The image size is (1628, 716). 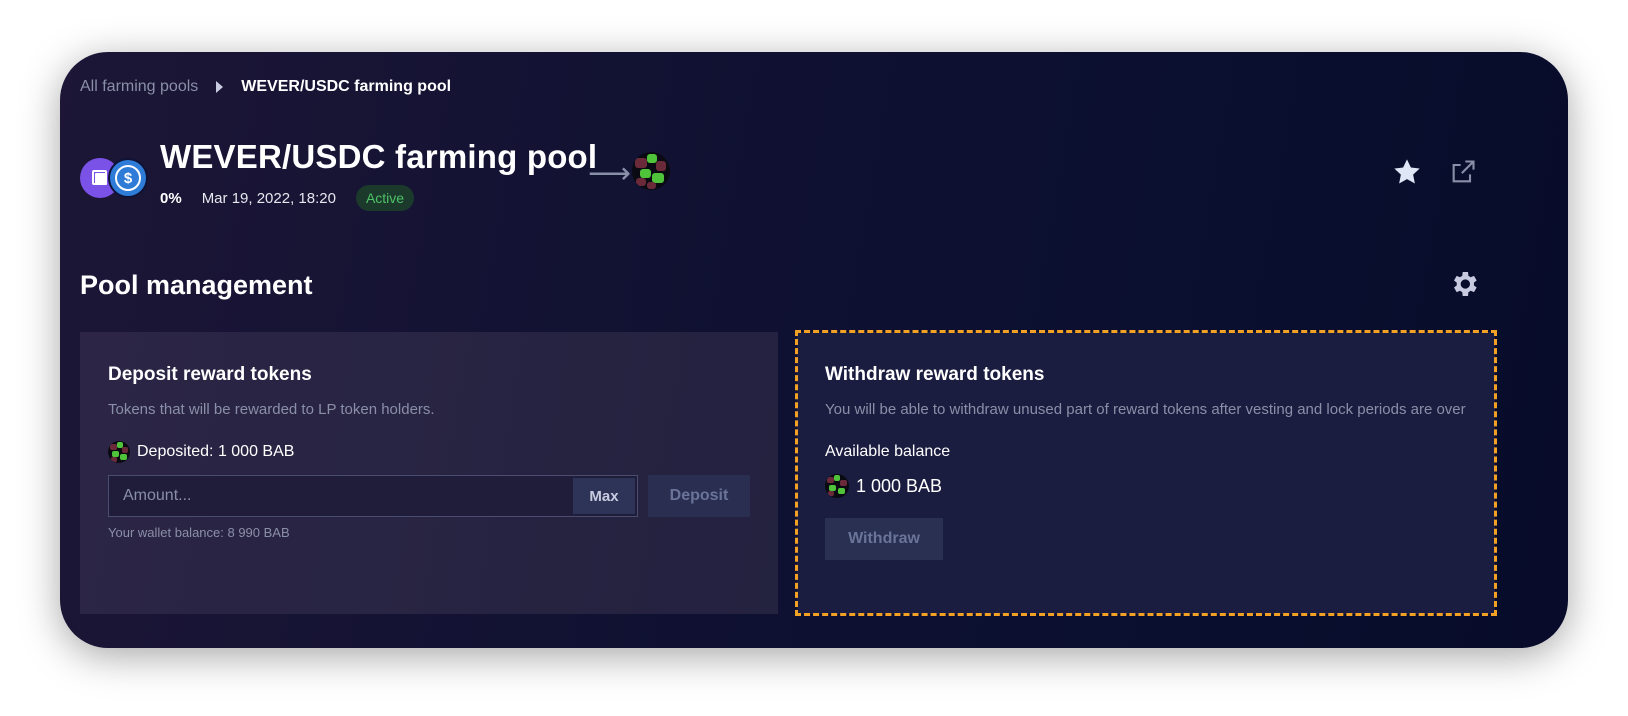 I want to click on available-balance-label: Available balance, so click(x=888, y=451).